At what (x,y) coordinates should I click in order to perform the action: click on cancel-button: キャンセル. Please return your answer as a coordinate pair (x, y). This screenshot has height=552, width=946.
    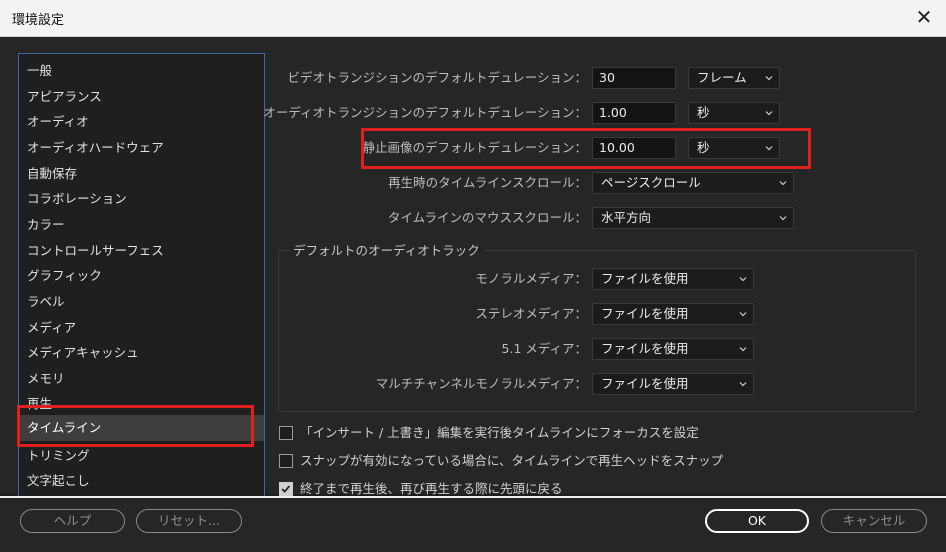
    Looking at the image, I should click on (874, 521).